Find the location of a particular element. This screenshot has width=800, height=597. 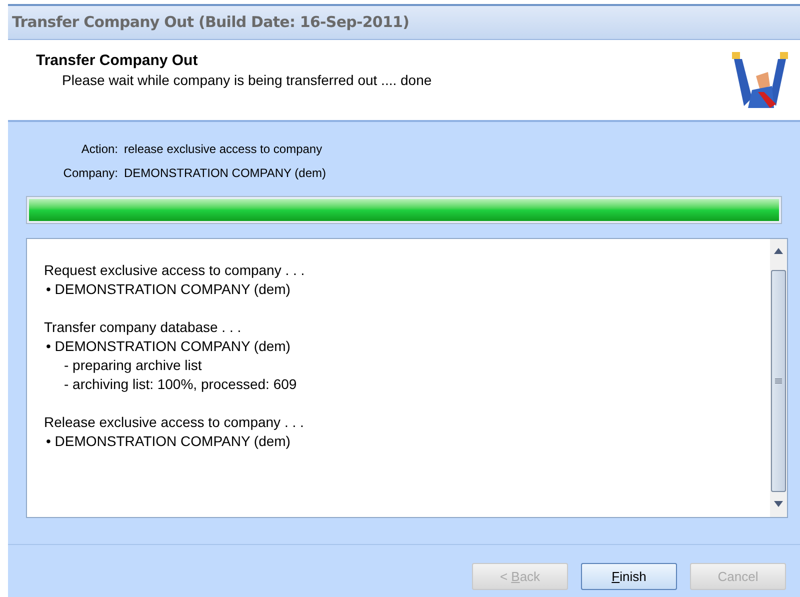

log-line: Request exclusive access to company . . . is located at coordinates (175, 270).